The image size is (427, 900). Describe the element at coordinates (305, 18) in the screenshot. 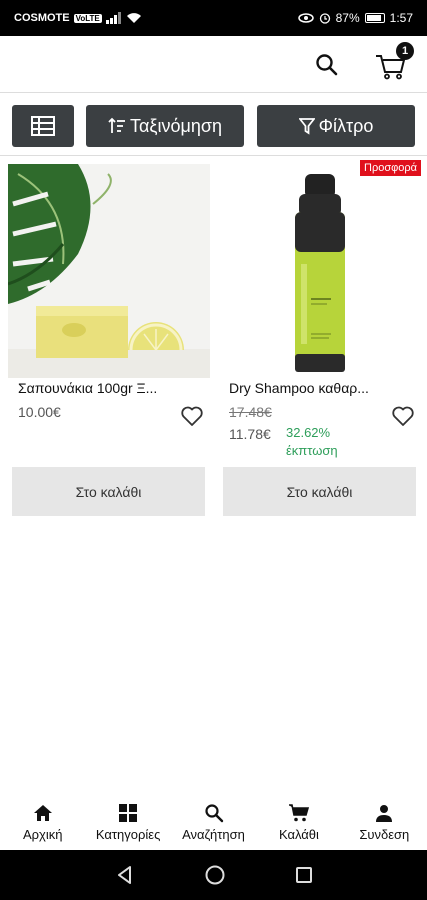

I see `eye-icon` at that location.